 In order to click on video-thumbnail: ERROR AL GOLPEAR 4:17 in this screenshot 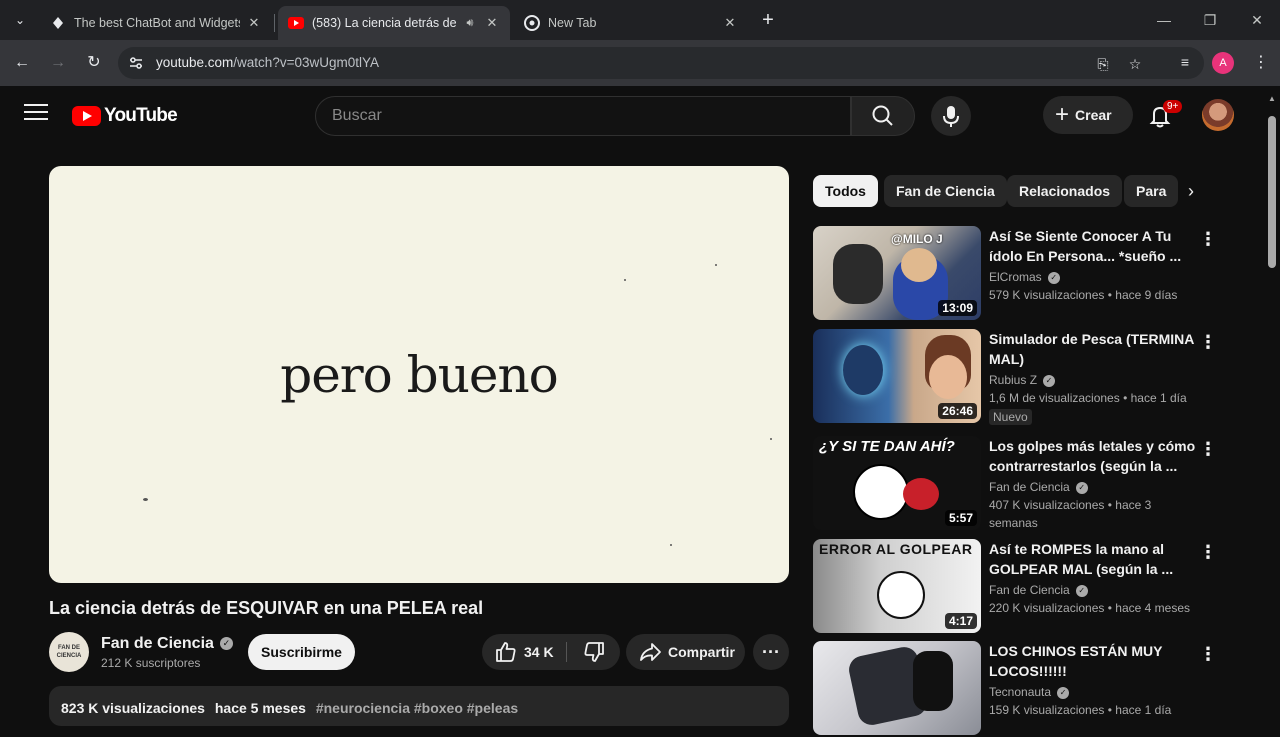, I will do `click(897, 586)`.